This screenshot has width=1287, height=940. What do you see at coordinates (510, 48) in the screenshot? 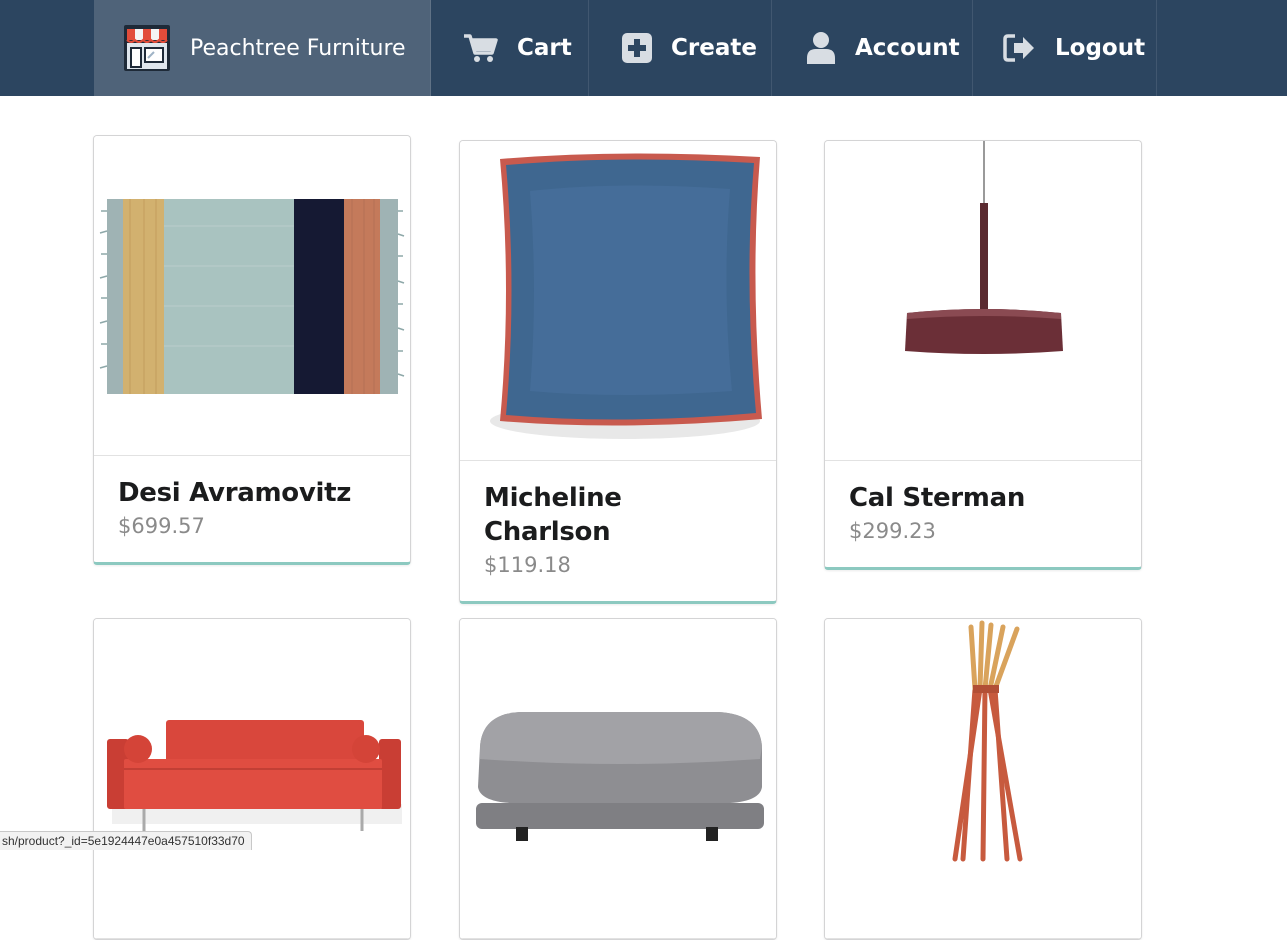
I see `nav-cart: Cart` at bounding box center [510, 48].